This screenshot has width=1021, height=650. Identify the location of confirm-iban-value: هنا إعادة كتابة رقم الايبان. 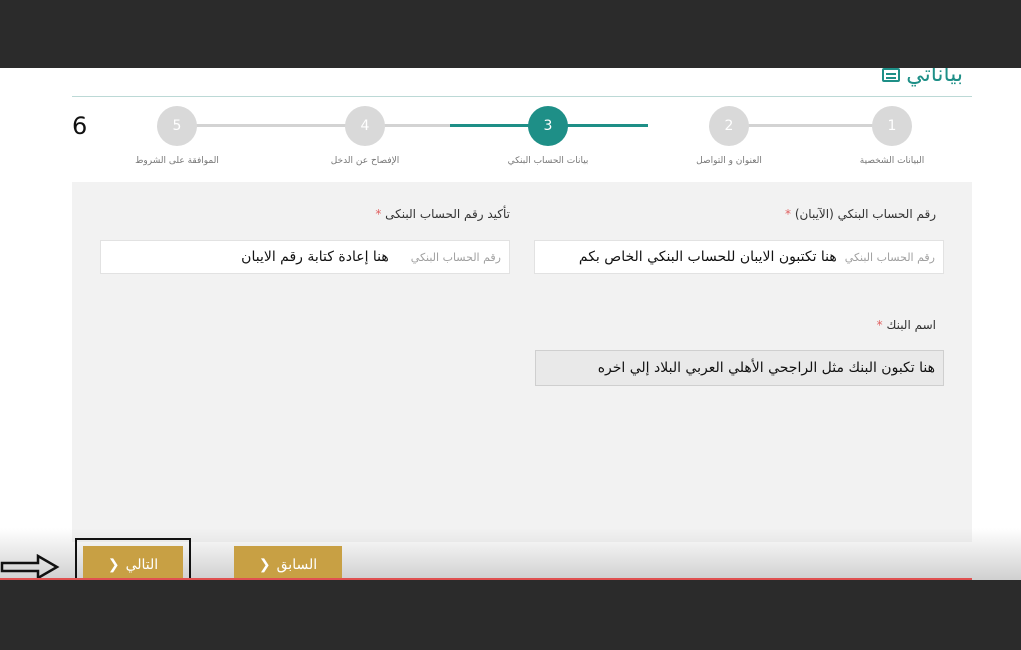
(315, 257).